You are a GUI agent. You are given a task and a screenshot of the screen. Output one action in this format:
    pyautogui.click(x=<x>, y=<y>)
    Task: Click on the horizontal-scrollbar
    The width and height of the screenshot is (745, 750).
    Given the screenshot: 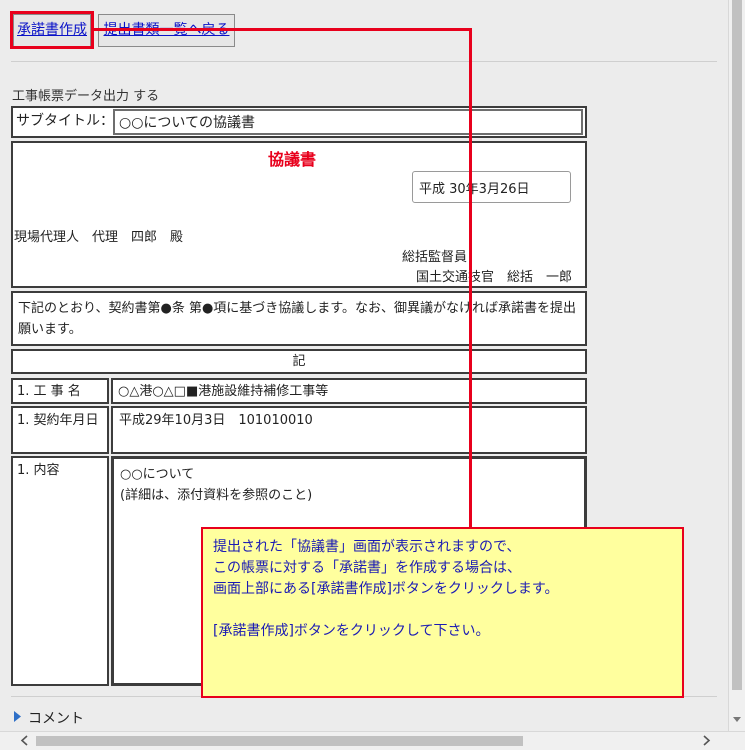 What is the action you would take?
    pyautogui.click(x=372, y=740)
    